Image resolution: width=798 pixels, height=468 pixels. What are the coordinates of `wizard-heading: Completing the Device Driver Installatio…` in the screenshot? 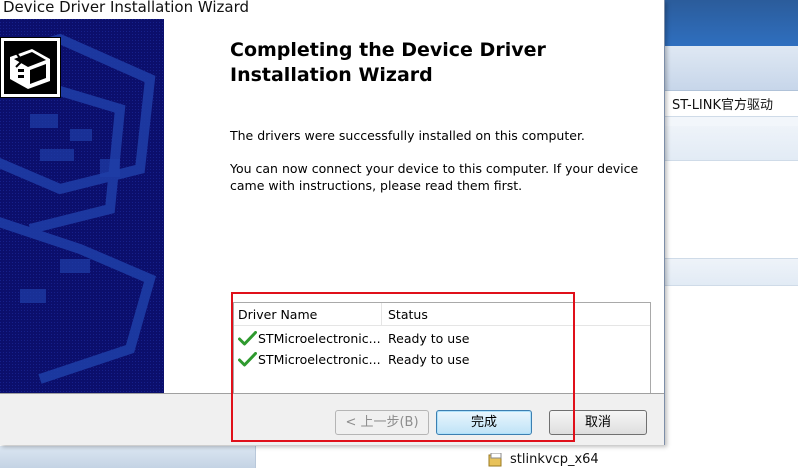 It's located at (388, 62).